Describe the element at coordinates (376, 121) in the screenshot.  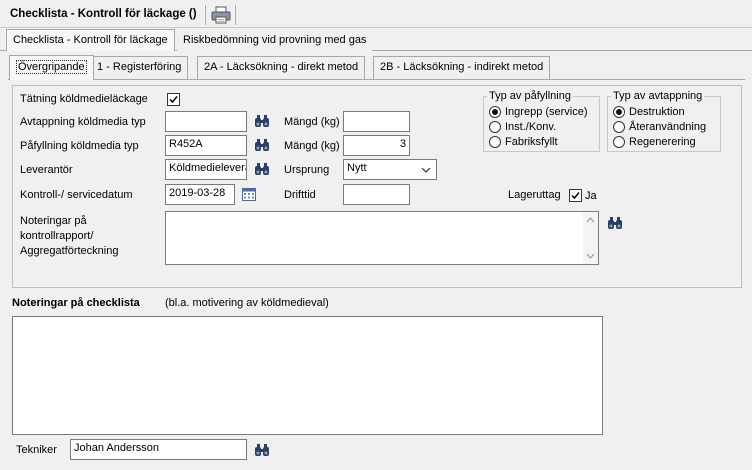
I see `mangd1-input` at that location.